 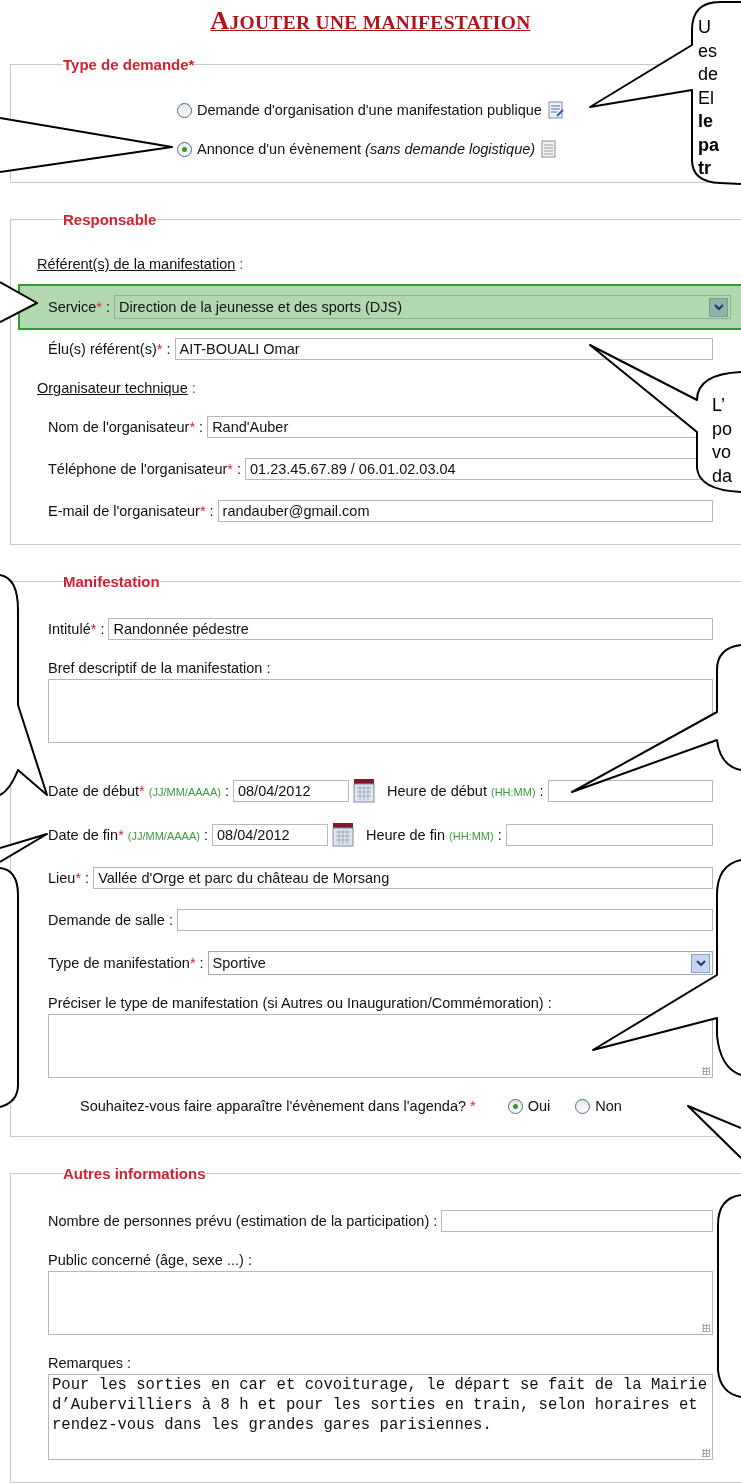 I want to click on field-label: E-mail de l'organisateur* :, so click(x=131, y=511).